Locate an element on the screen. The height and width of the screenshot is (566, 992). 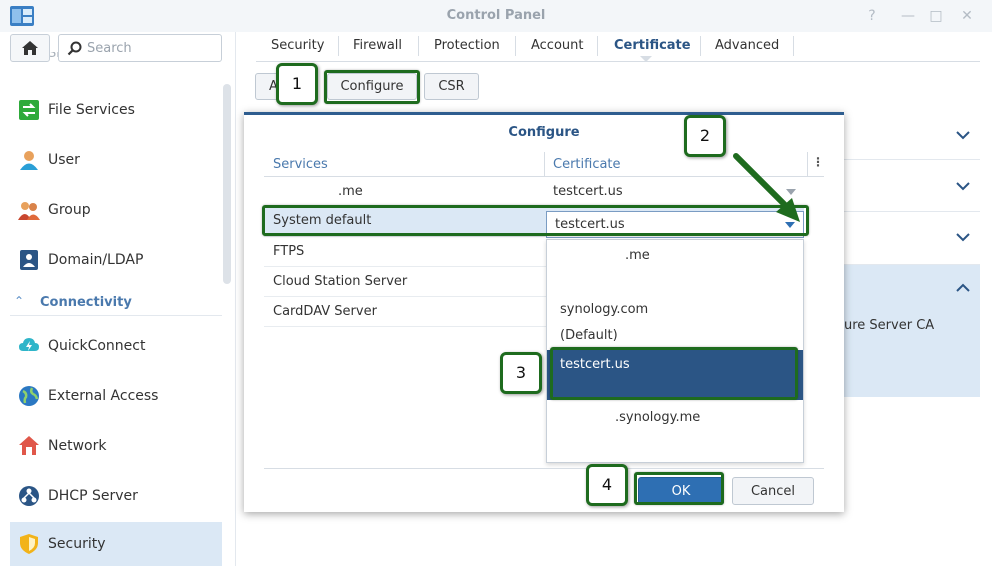
title-bar: Control Panel ? — □ ✕ is located at coordinates (496, 16).